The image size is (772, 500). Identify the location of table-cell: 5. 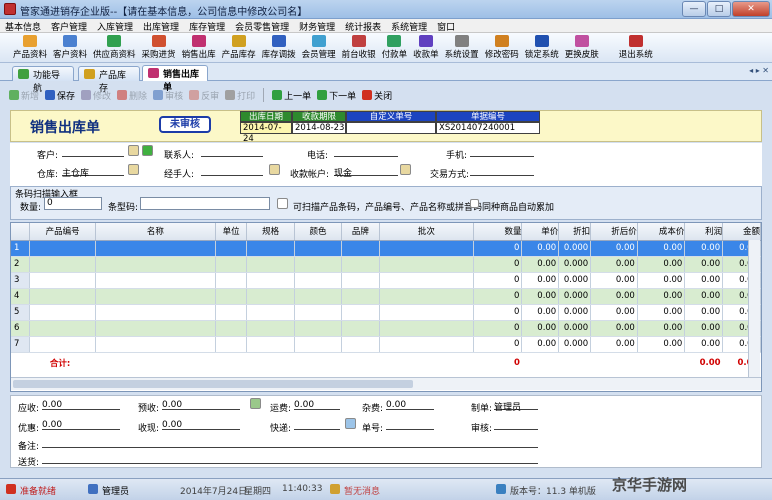
(21, 312).